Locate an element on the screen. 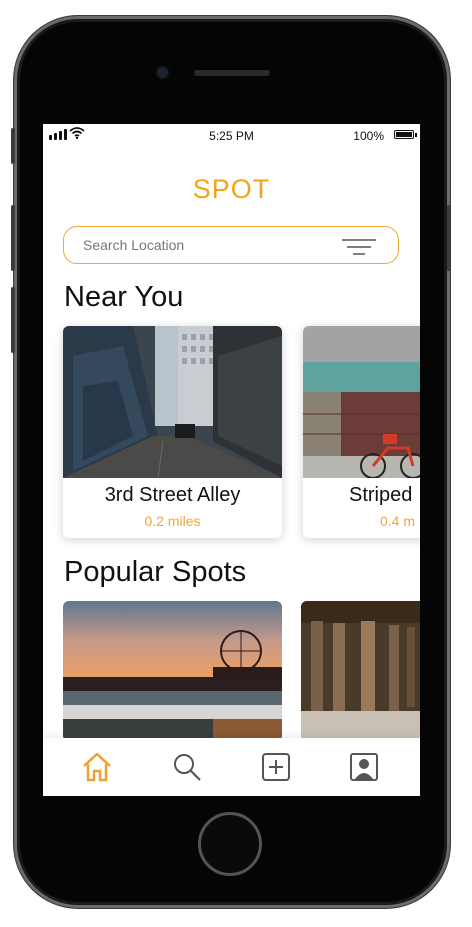  search-input is located at coordinates (203, 245).